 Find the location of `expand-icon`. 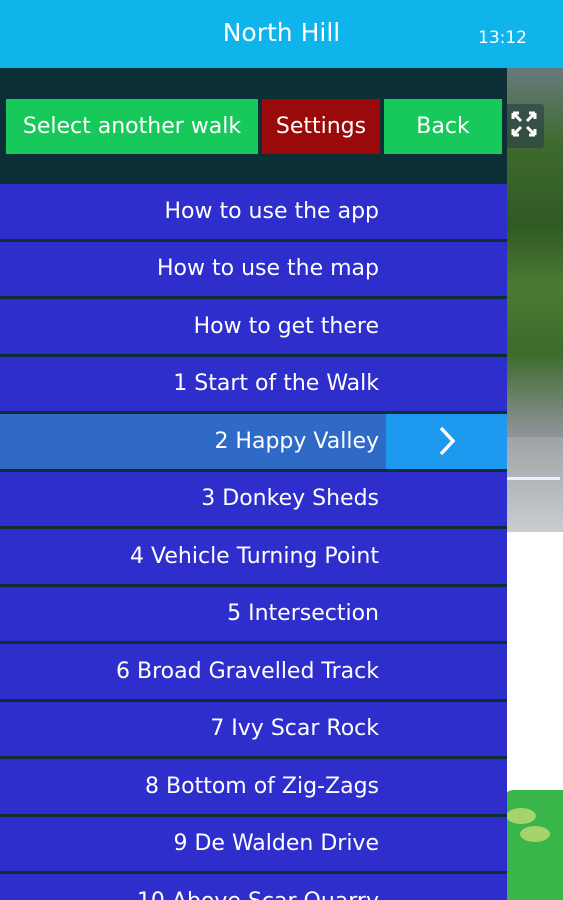

expand-icon is located at coordinates (524, 126).